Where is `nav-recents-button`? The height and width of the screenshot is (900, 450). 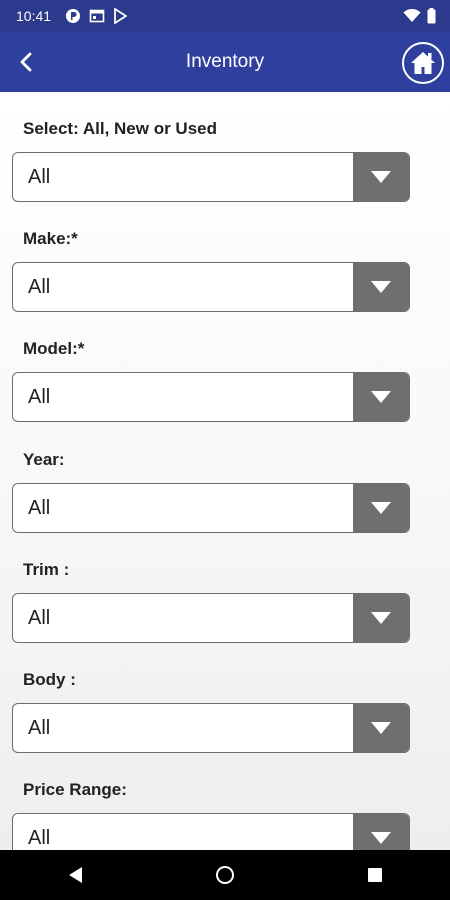
nav-recents-button is located at coordinates (375, 875).